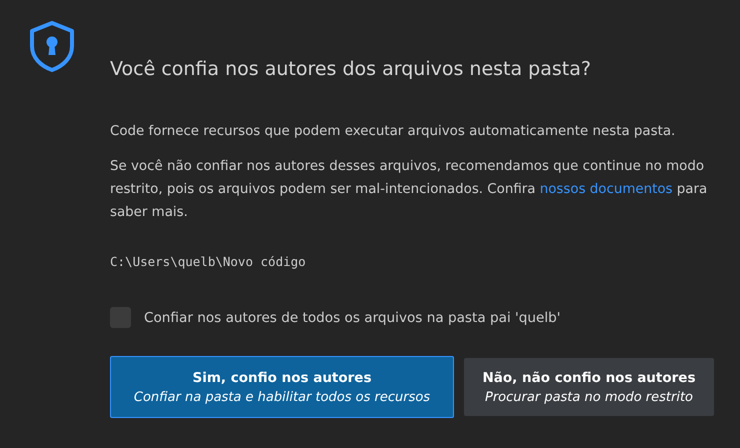 The width and height of the screenshot is (740, 448). Describe the element at coordinates (350, 69) in the screenshot. I see `dialog-title: Você confia nos autores dos arquivos nesta pasta?` at that location.